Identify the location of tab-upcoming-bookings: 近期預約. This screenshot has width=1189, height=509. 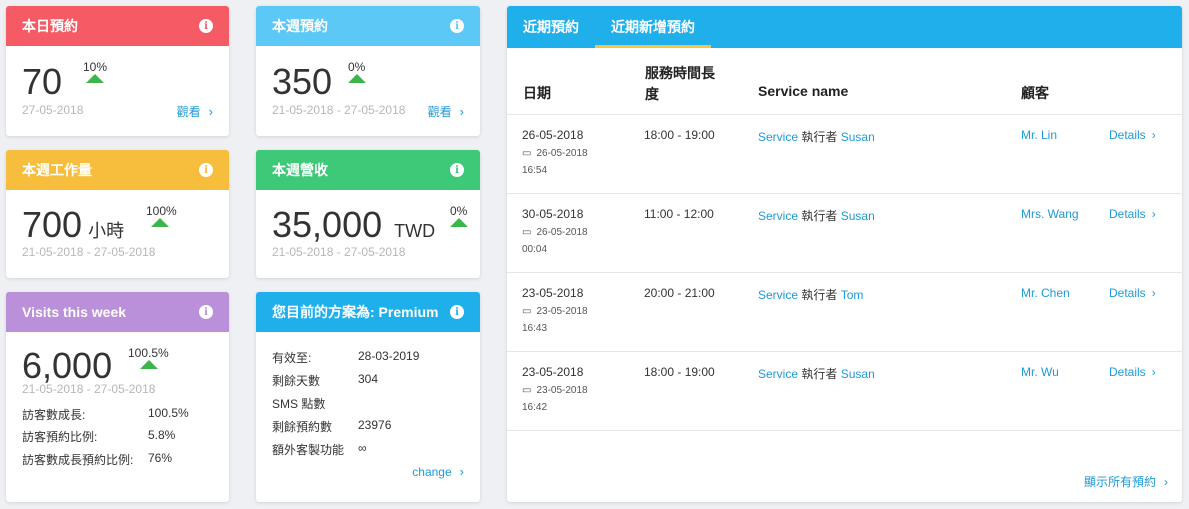
(551, 27).